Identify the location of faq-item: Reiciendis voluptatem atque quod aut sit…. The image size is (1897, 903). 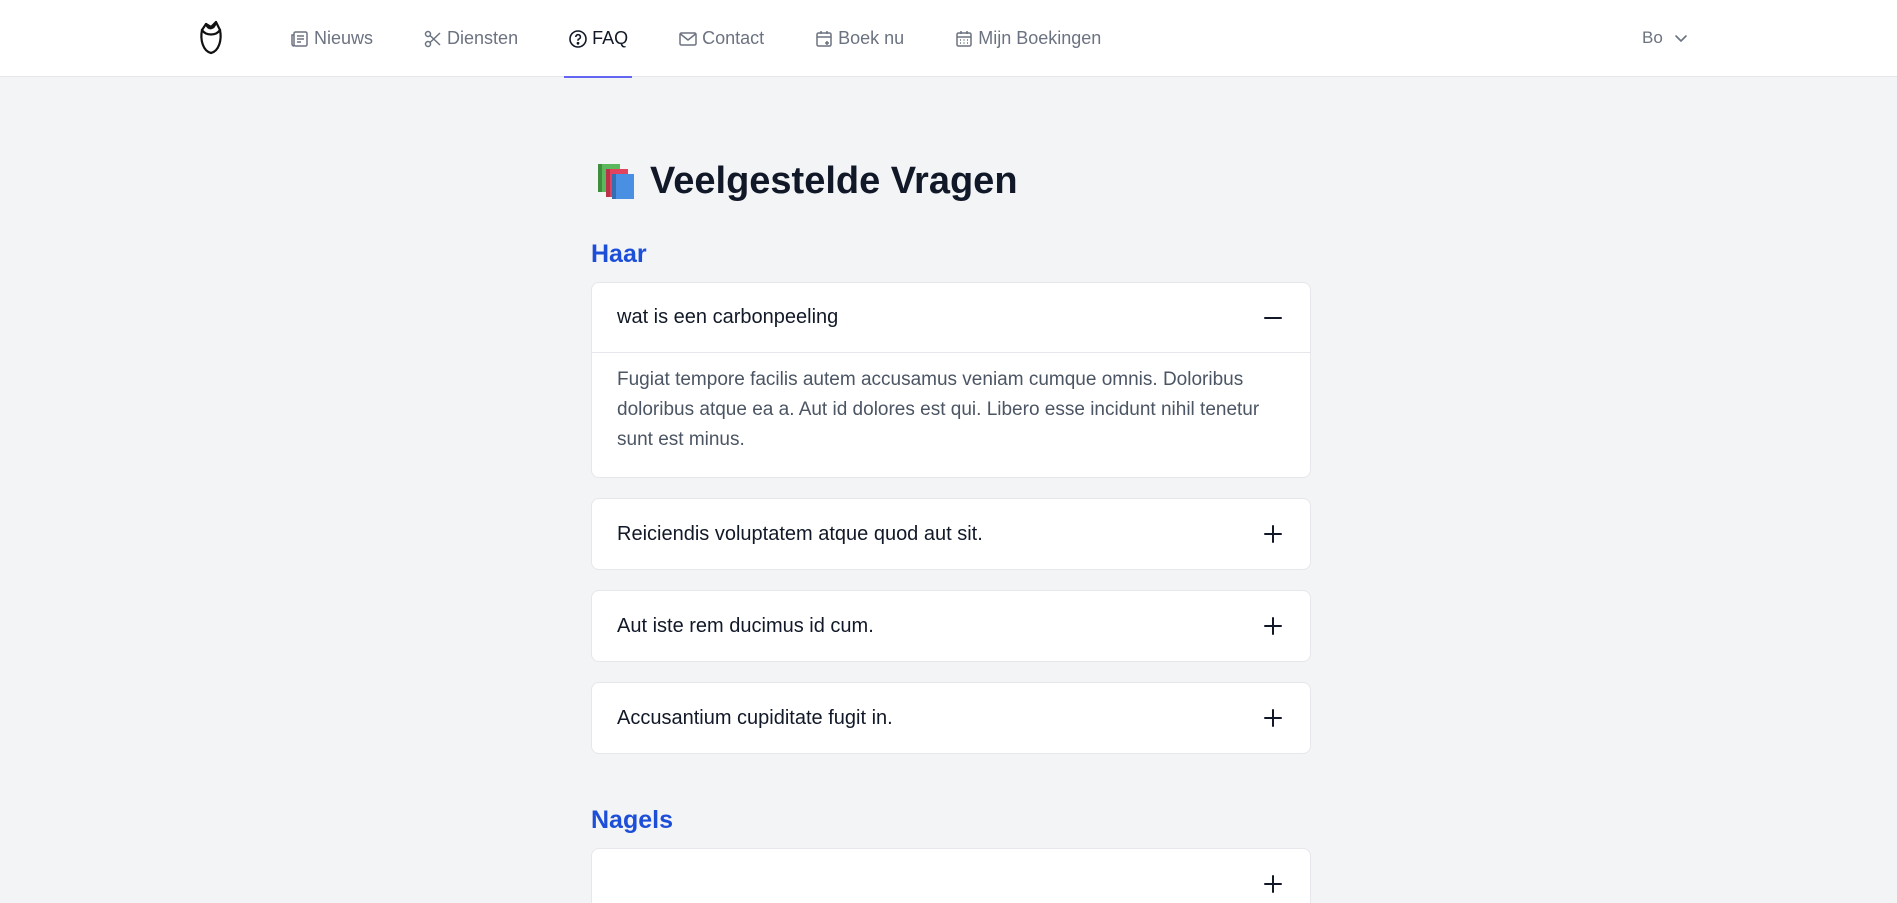
(951, 534).